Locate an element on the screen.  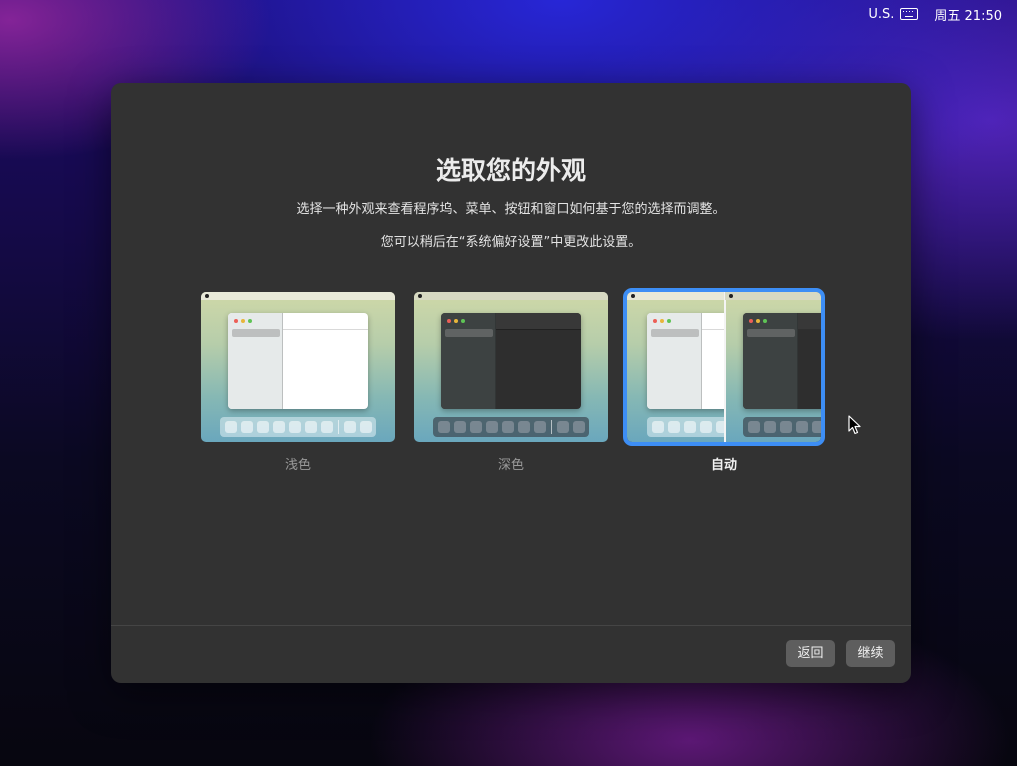
description-text: 选择一种外观来查看程序坞、菜单、按钮和窗口如何基于您的选择而调整。 is located at coordinates (511, 209).